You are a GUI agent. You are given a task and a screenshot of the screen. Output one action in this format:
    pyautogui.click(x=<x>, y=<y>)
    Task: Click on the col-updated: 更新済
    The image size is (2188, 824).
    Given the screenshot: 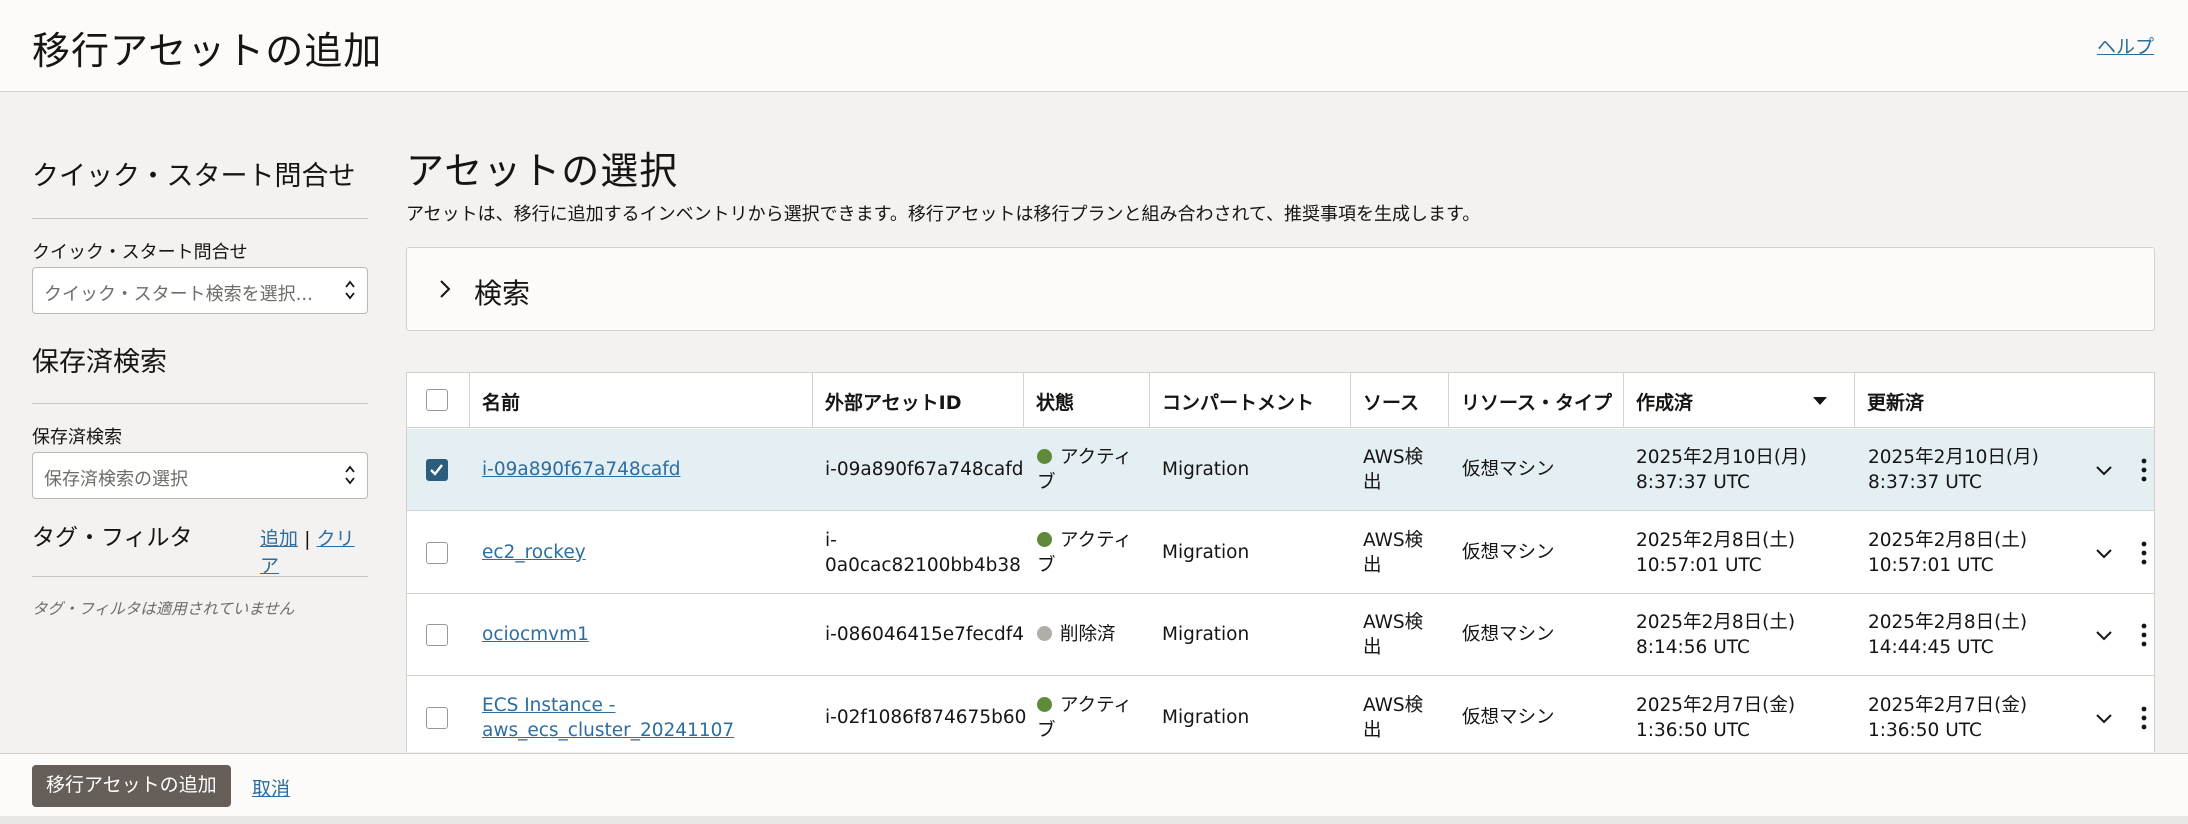 What is the action you would take?
    pyautogui.click(x=2004, y=400)
    